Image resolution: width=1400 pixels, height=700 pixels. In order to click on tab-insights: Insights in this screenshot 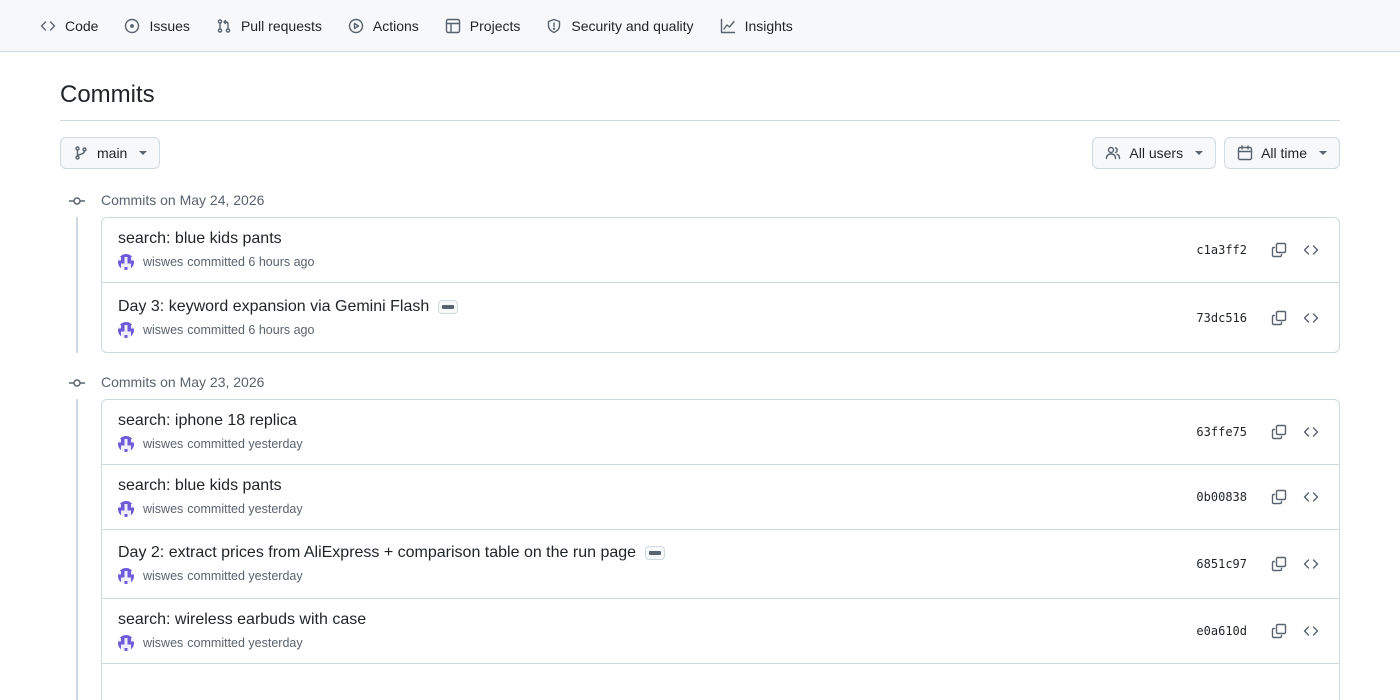, I will do `click(756, 26)`.